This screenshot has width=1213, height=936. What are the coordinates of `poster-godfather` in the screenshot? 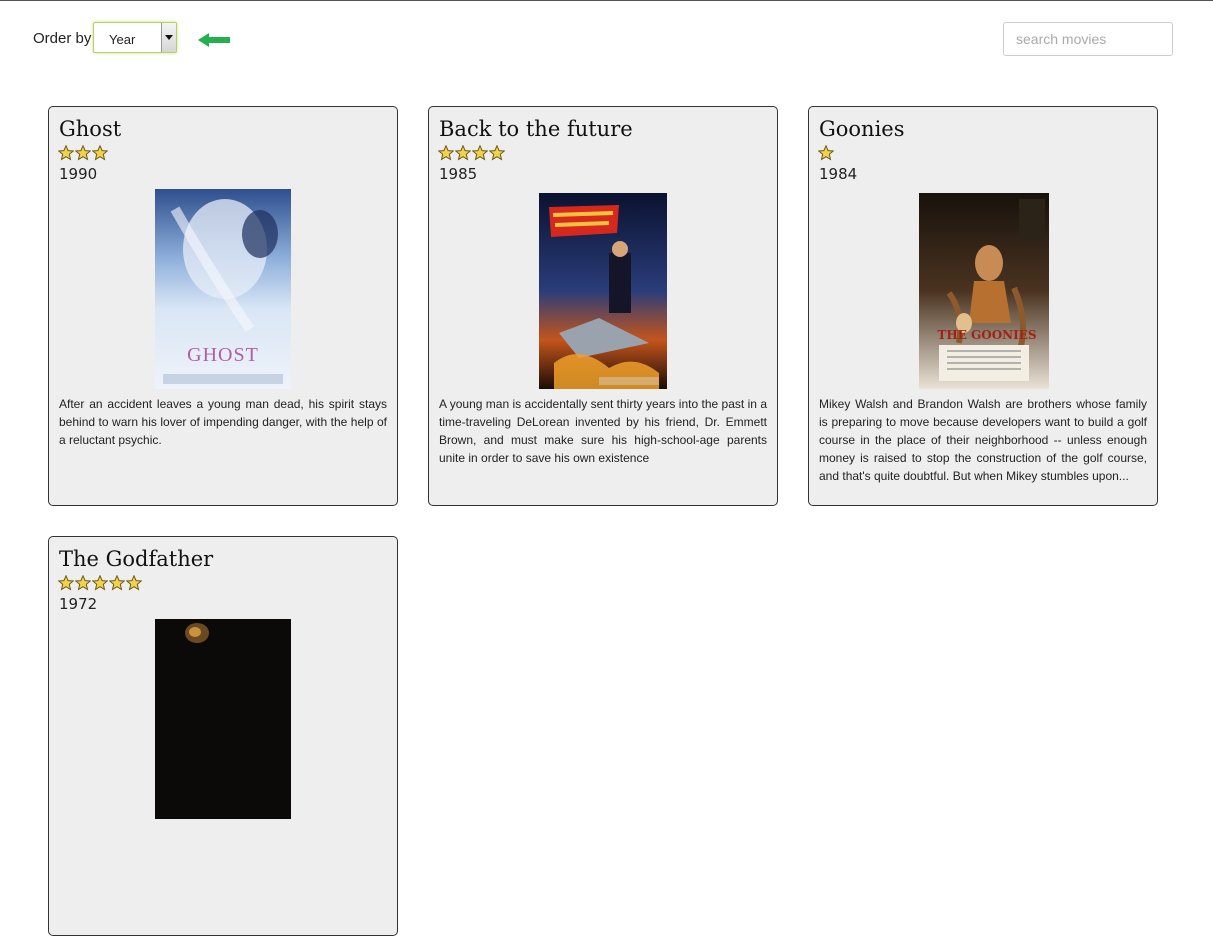 It's located at (223, 719).